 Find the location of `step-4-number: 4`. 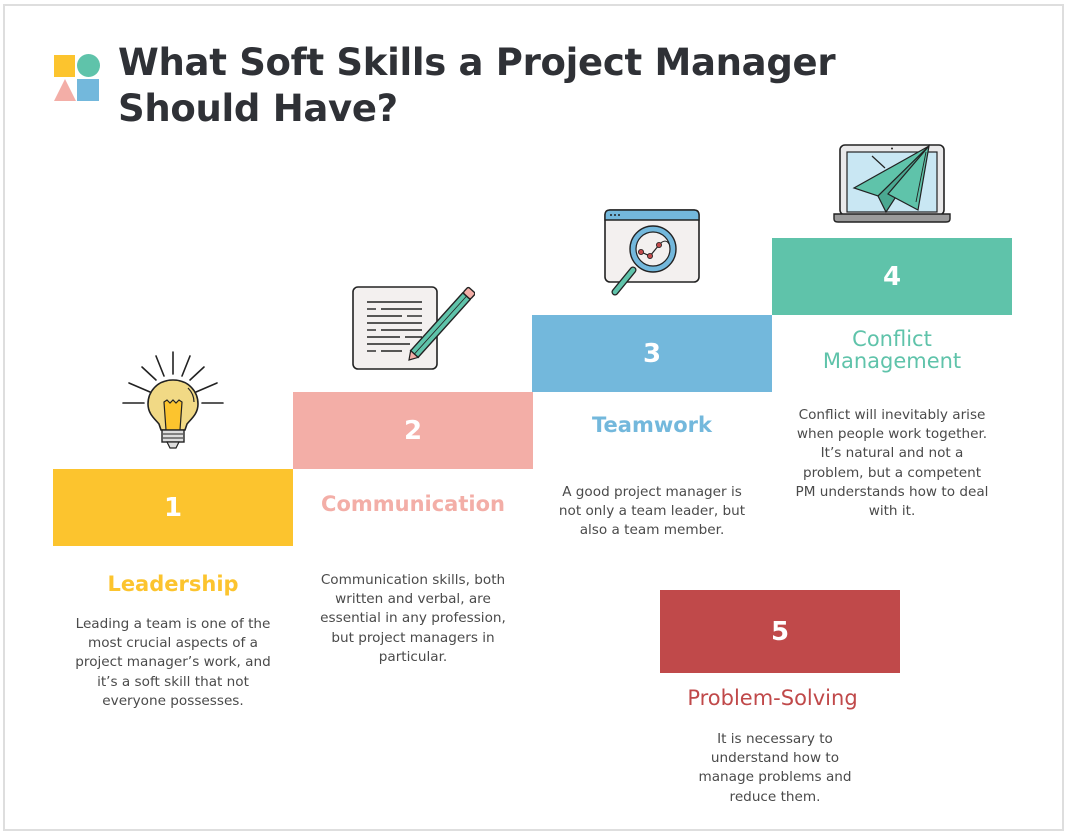

step-4-number: 4 is located at coordinates (892, 276).